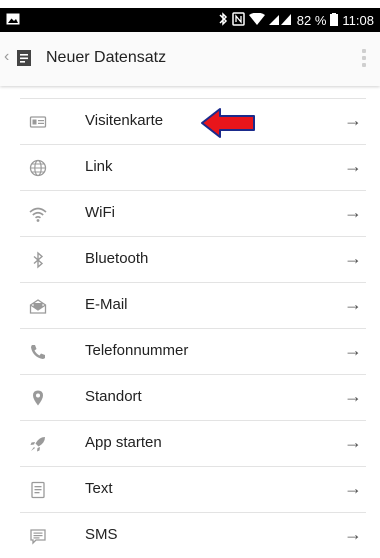 The width and height of the screenshot is (380, 558). Describe the element at coordinates (193, 167) in the screenshot. I see `list-item-link: Link →` at that location.